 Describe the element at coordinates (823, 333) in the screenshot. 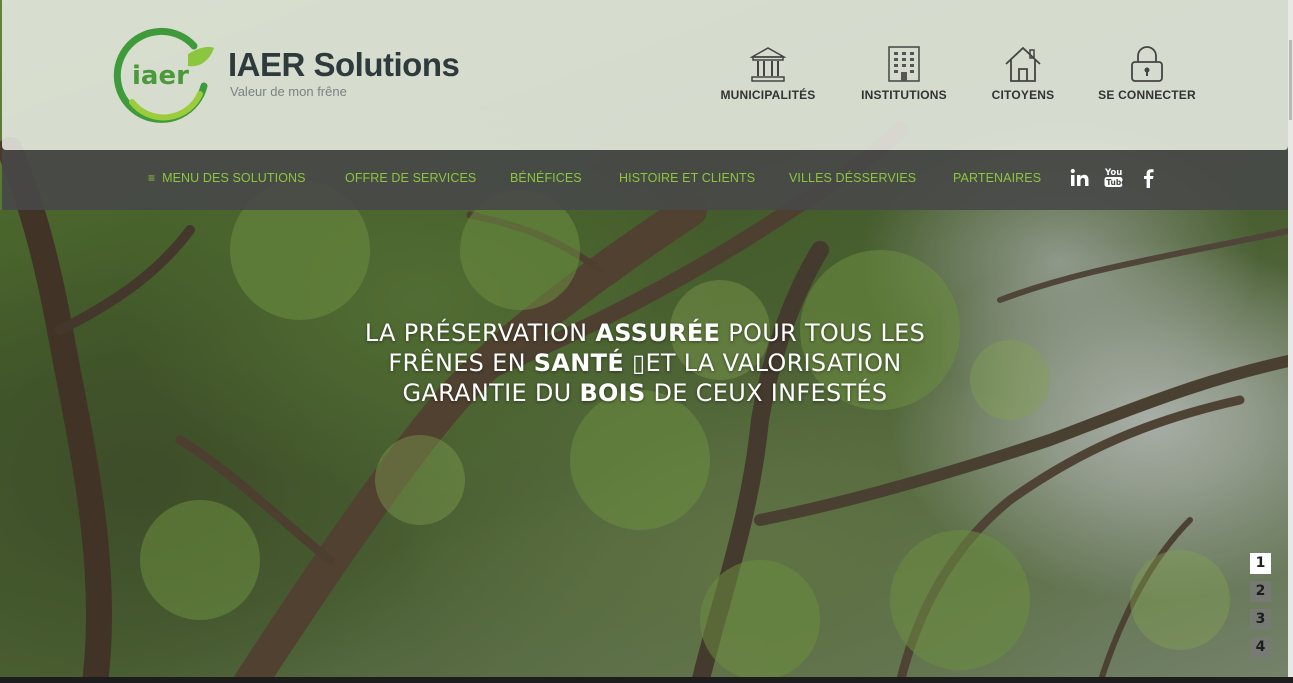

I see `hero-text: POUR TOUS LES` at that location.